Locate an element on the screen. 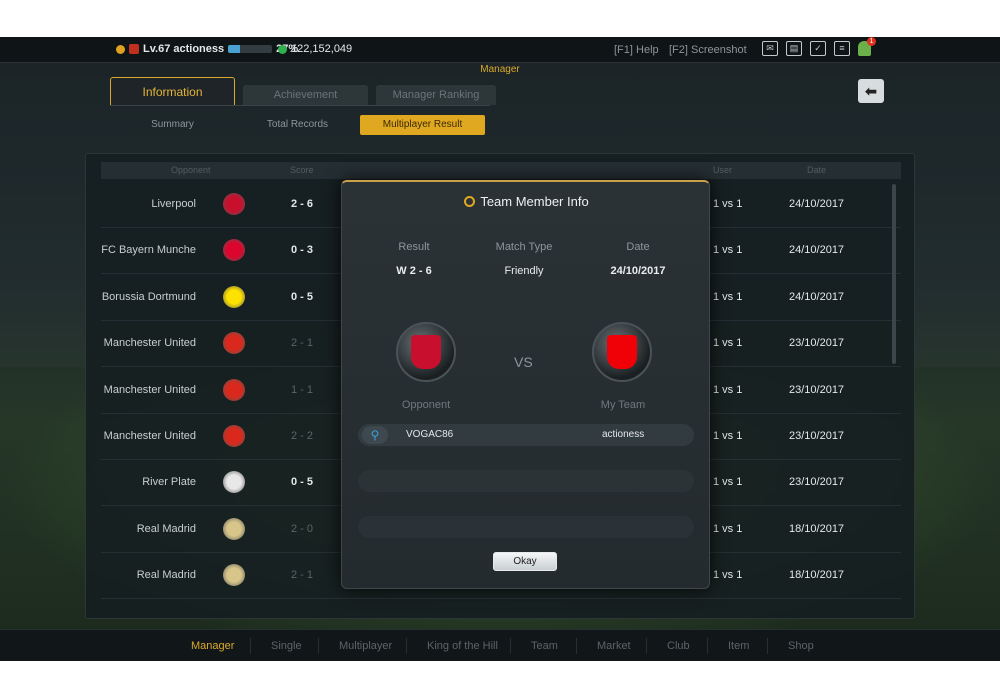  col-date: Date is located at coordinates (817, 170).